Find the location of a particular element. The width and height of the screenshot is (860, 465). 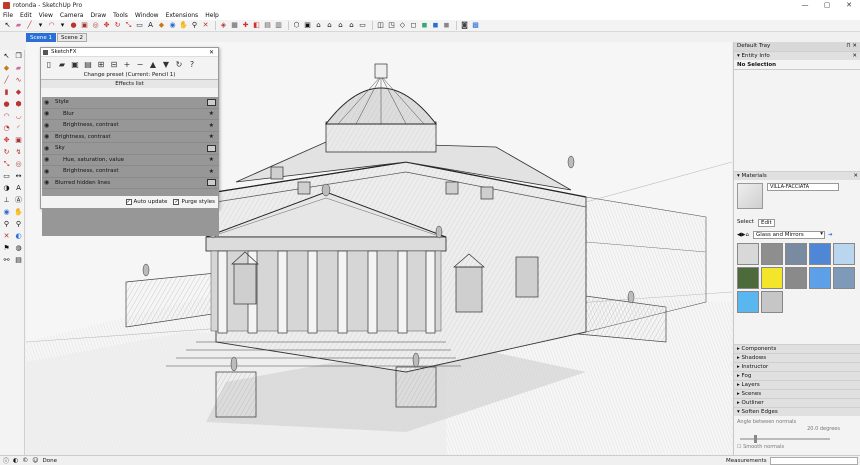

style-builder-icon: ▤ is located at coordinates (267, 25).